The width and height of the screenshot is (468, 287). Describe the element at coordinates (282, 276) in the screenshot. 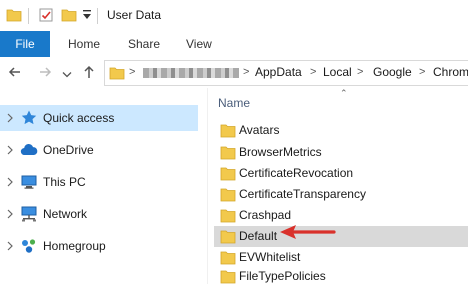

I see `folder-name: FileTypePolicies` at that location.